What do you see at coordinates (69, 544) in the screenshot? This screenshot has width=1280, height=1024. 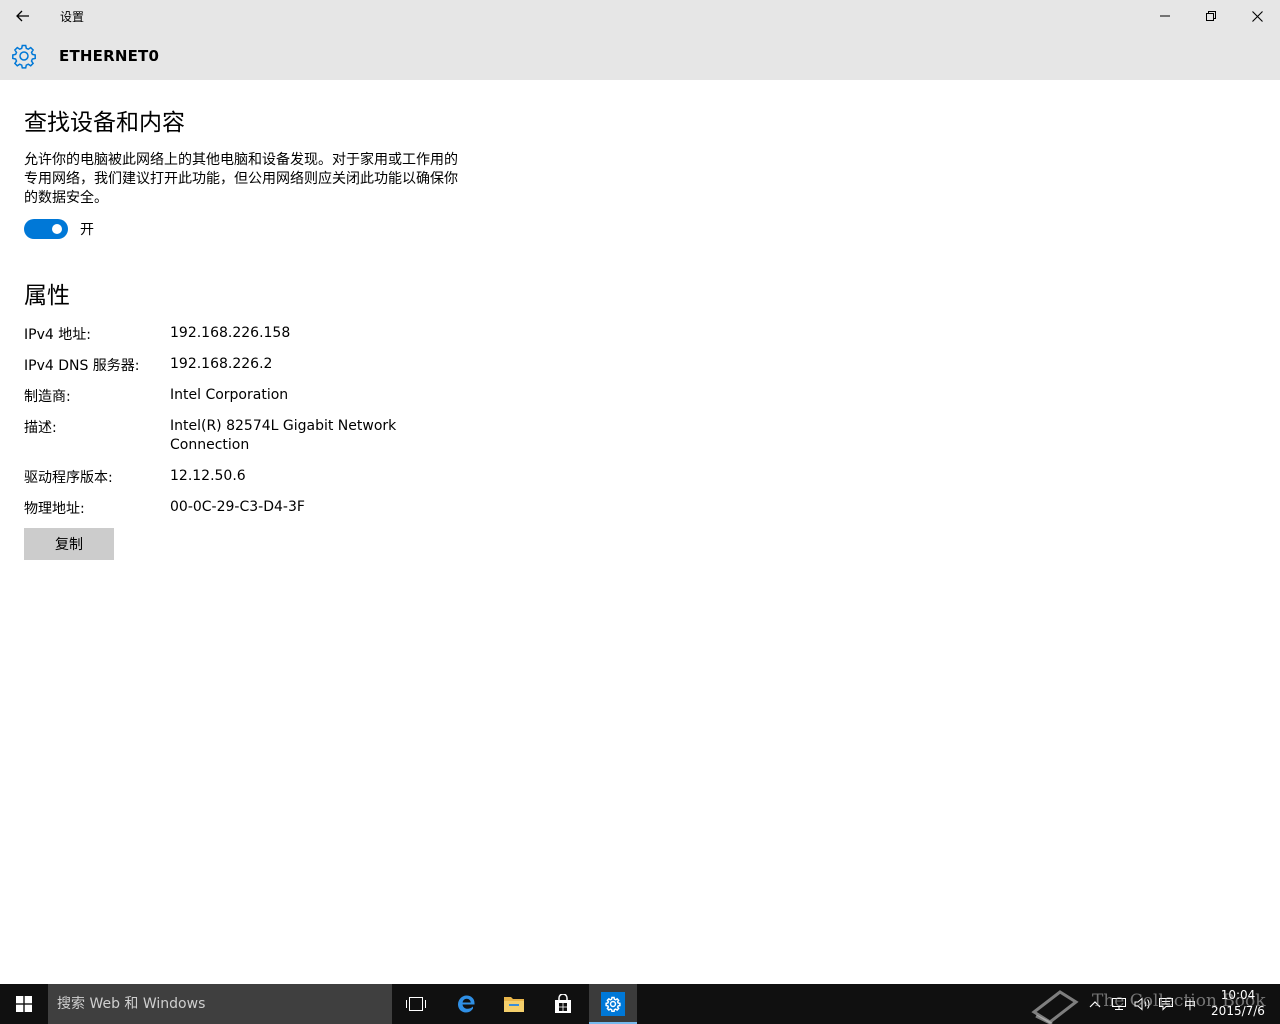 I see `copy-button: 复制` at bounding box center [69, 544].